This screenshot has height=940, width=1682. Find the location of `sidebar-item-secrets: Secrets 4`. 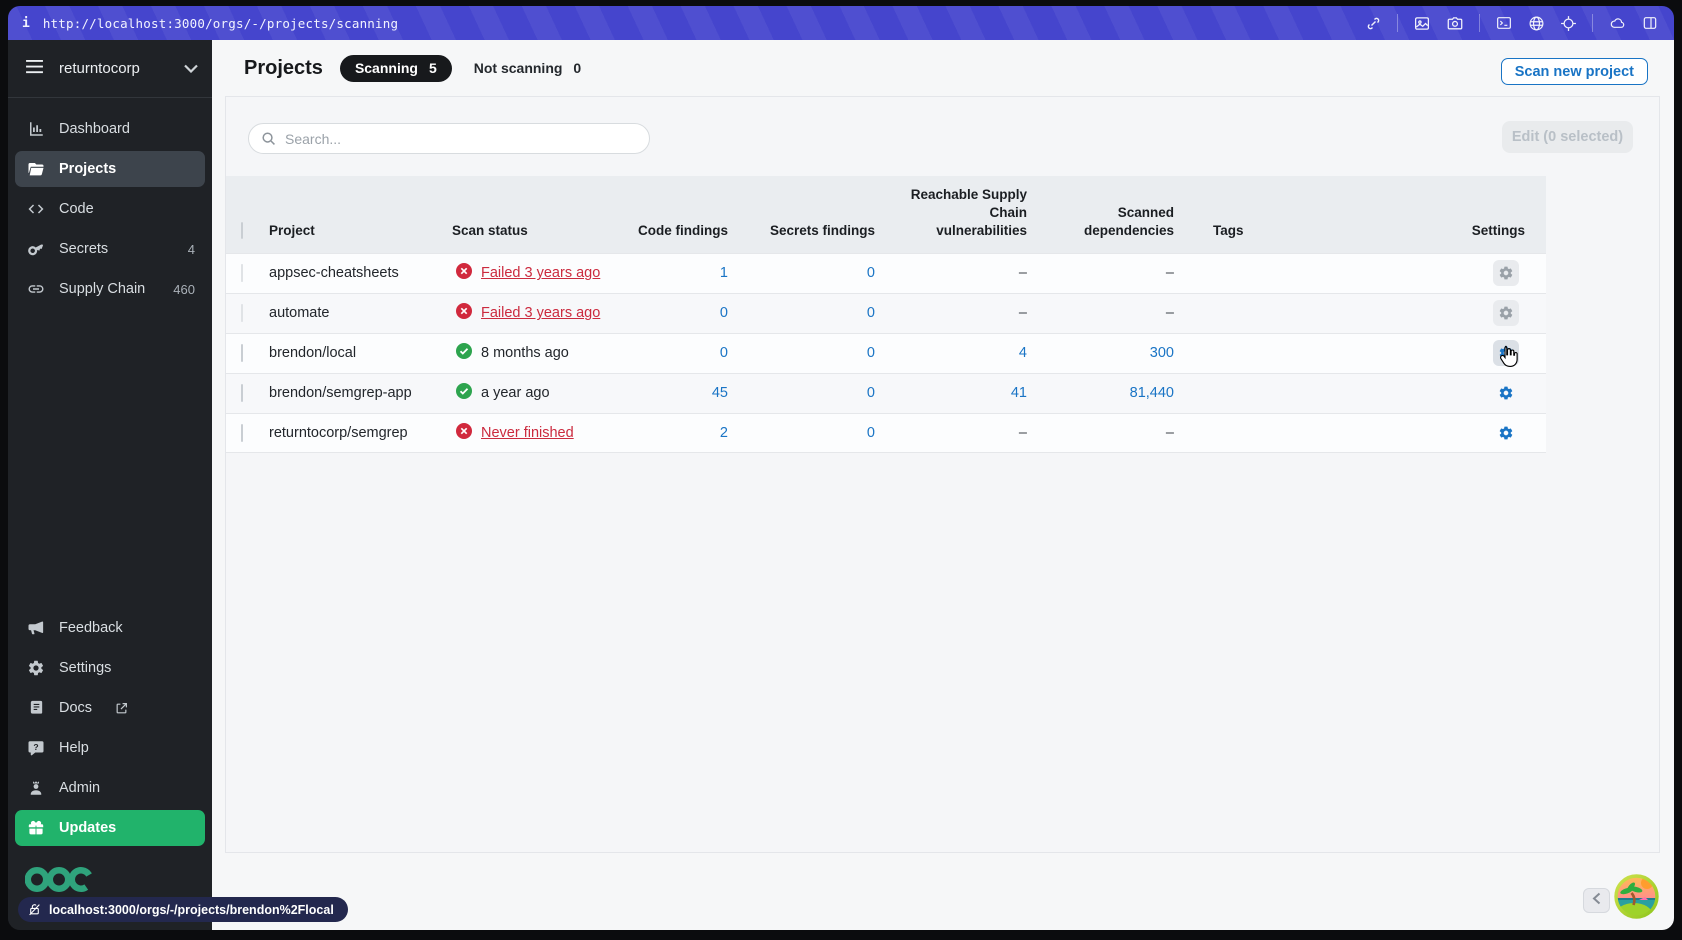

sidebar-item-secrets: Secrets 4 is located at coordinates (110, 249).